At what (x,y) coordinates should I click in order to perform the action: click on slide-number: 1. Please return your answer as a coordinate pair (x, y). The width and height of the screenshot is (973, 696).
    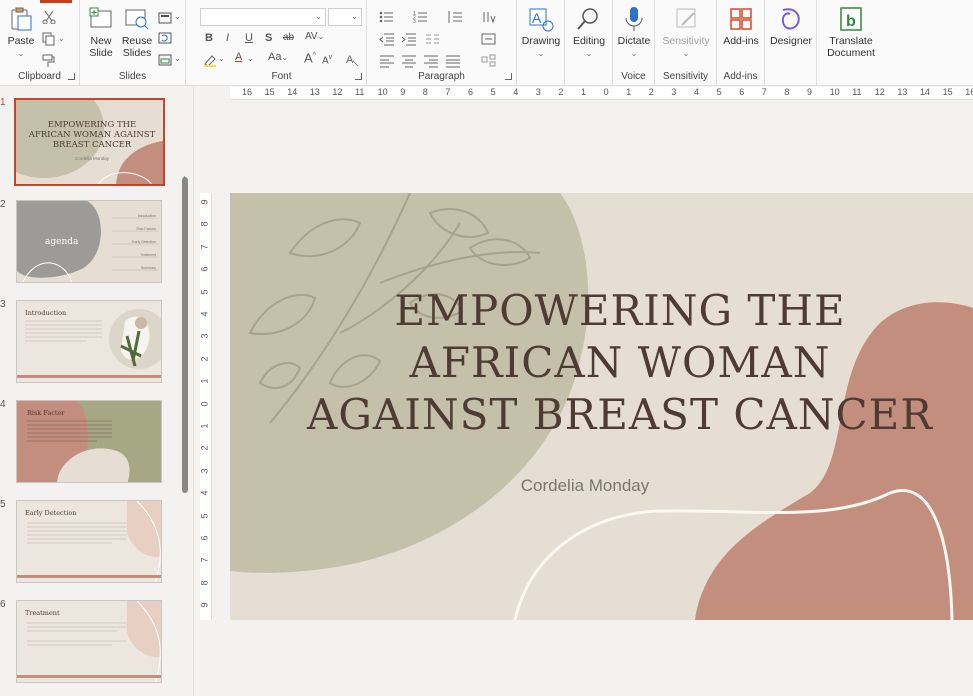
    Looking at the image, I should click on (3, 102).